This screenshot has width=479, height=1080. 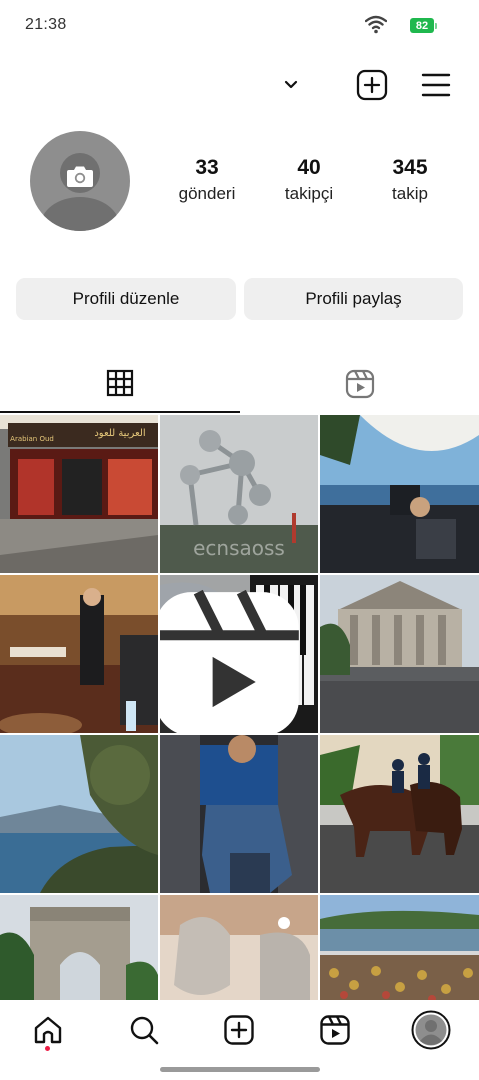 I want to click on nav-create, so click(x=239, y=1030).